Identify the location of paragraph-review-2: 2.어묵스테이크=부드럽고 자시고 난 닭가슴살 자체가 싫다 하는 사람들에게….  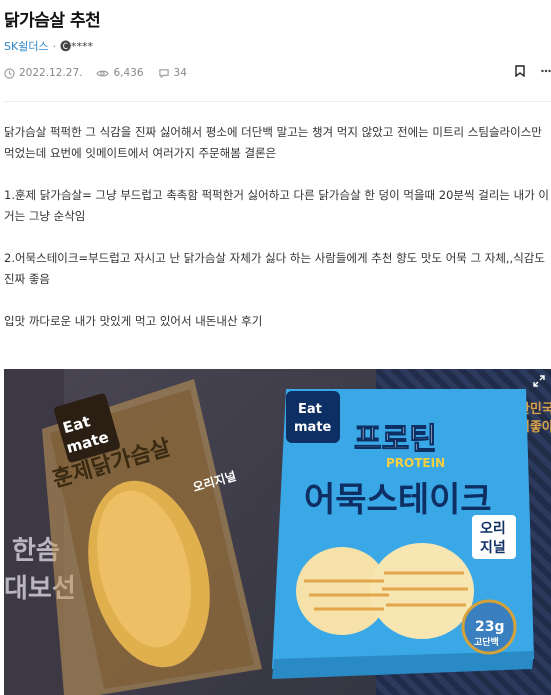
(274, 268).